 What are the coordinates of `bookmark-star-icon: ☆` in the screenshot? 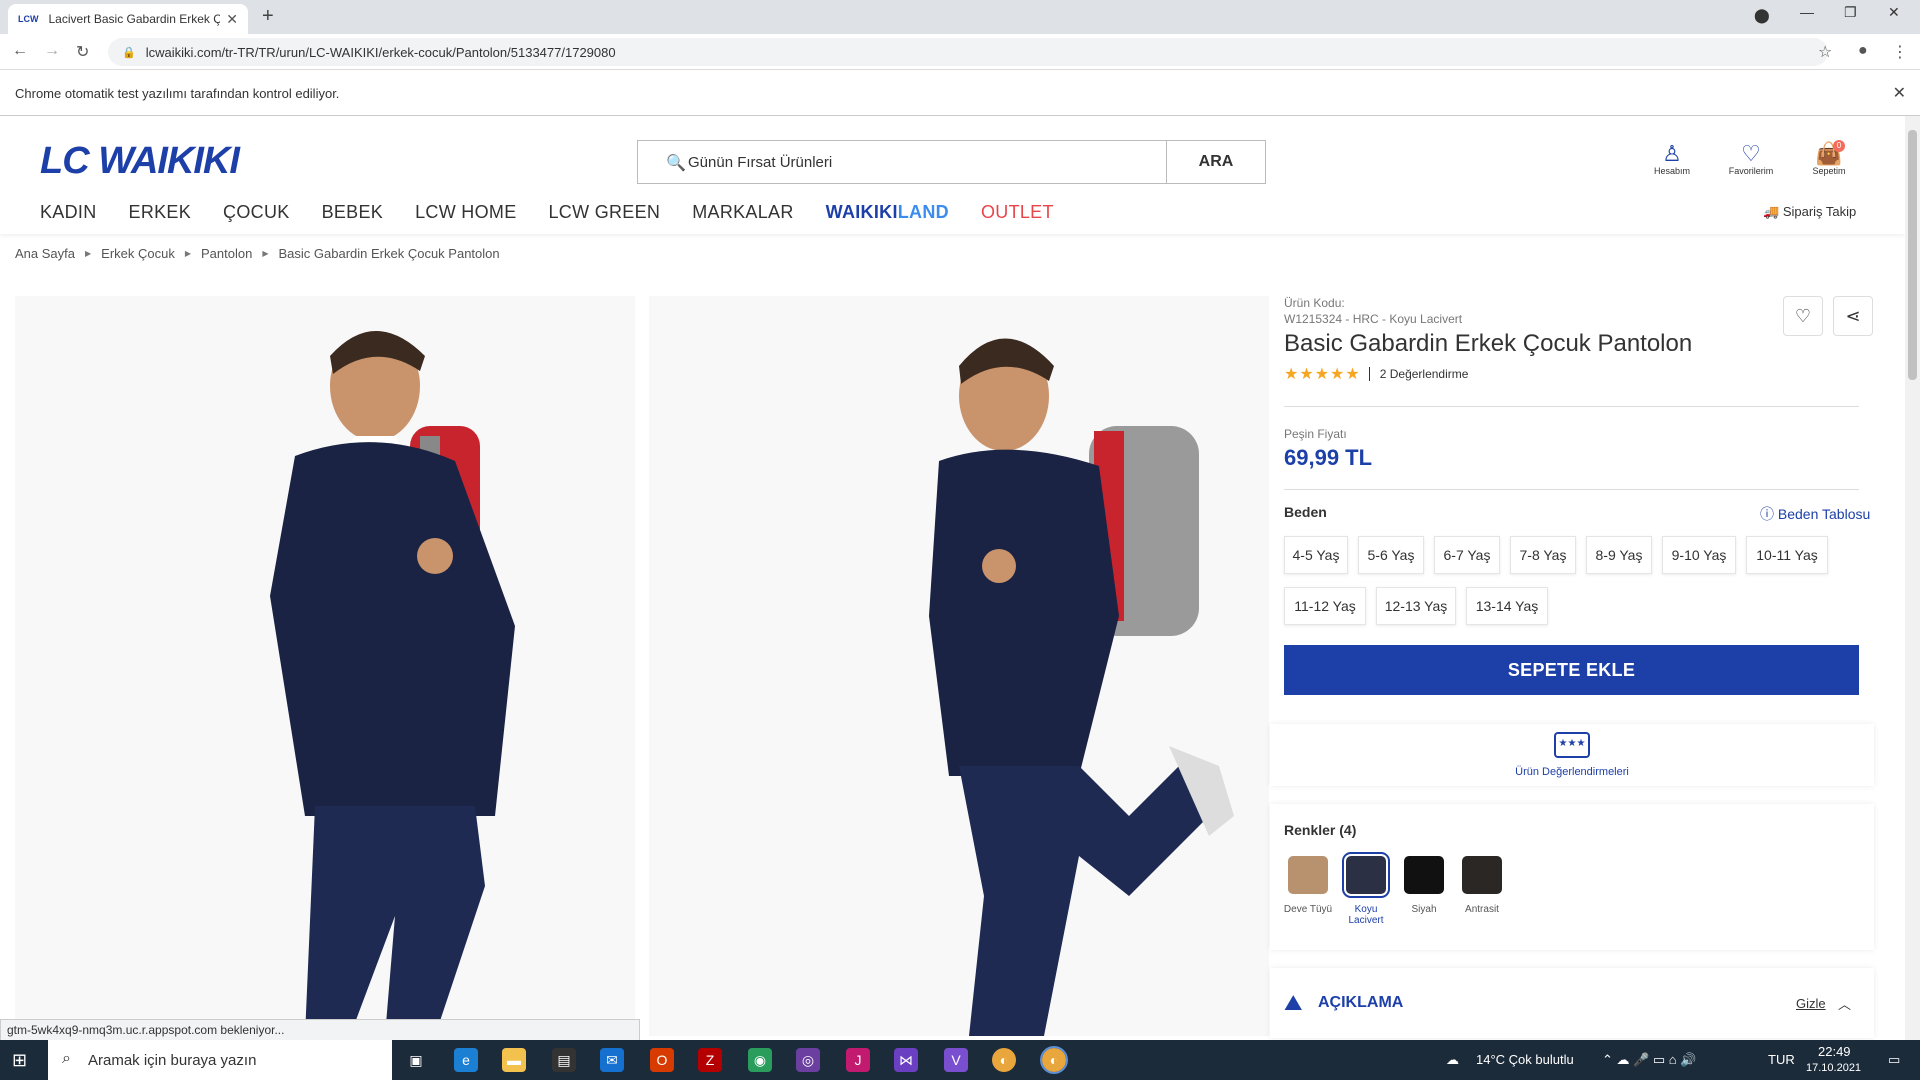 It's located at (1825, 52).